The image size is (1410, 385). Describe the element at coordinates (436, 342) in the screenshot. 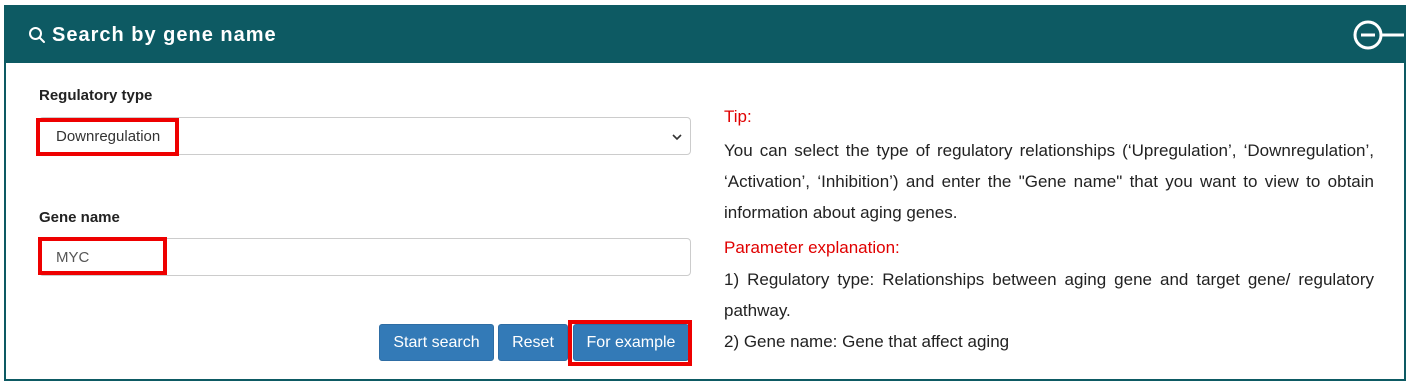

I see `start-search-button: Start search` at that location.